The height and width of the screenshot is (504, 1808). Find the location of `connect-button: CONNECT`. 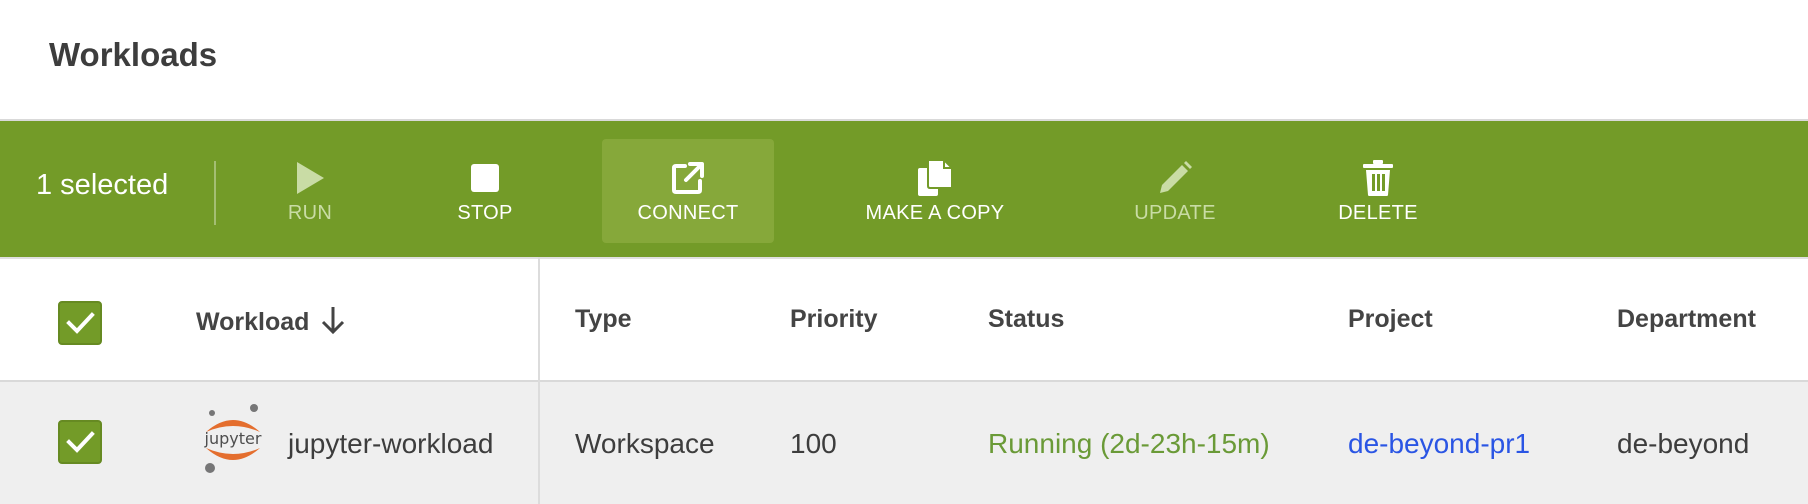

connect-button: CONNECT is located at coordinates (688, 191).